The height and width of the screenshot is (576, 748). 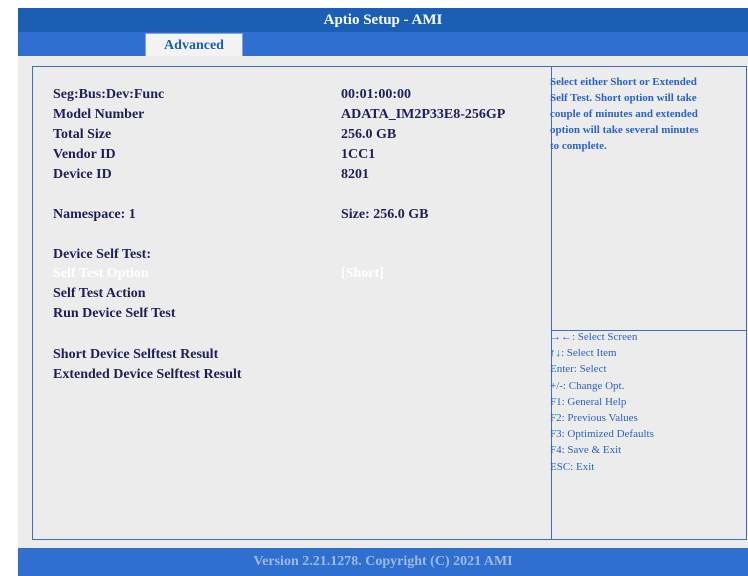 What do you see at coordinates (572, 466) in the screenshot?
I see `key-help-item: ESC: Exit` at bounding box center [572, 466].